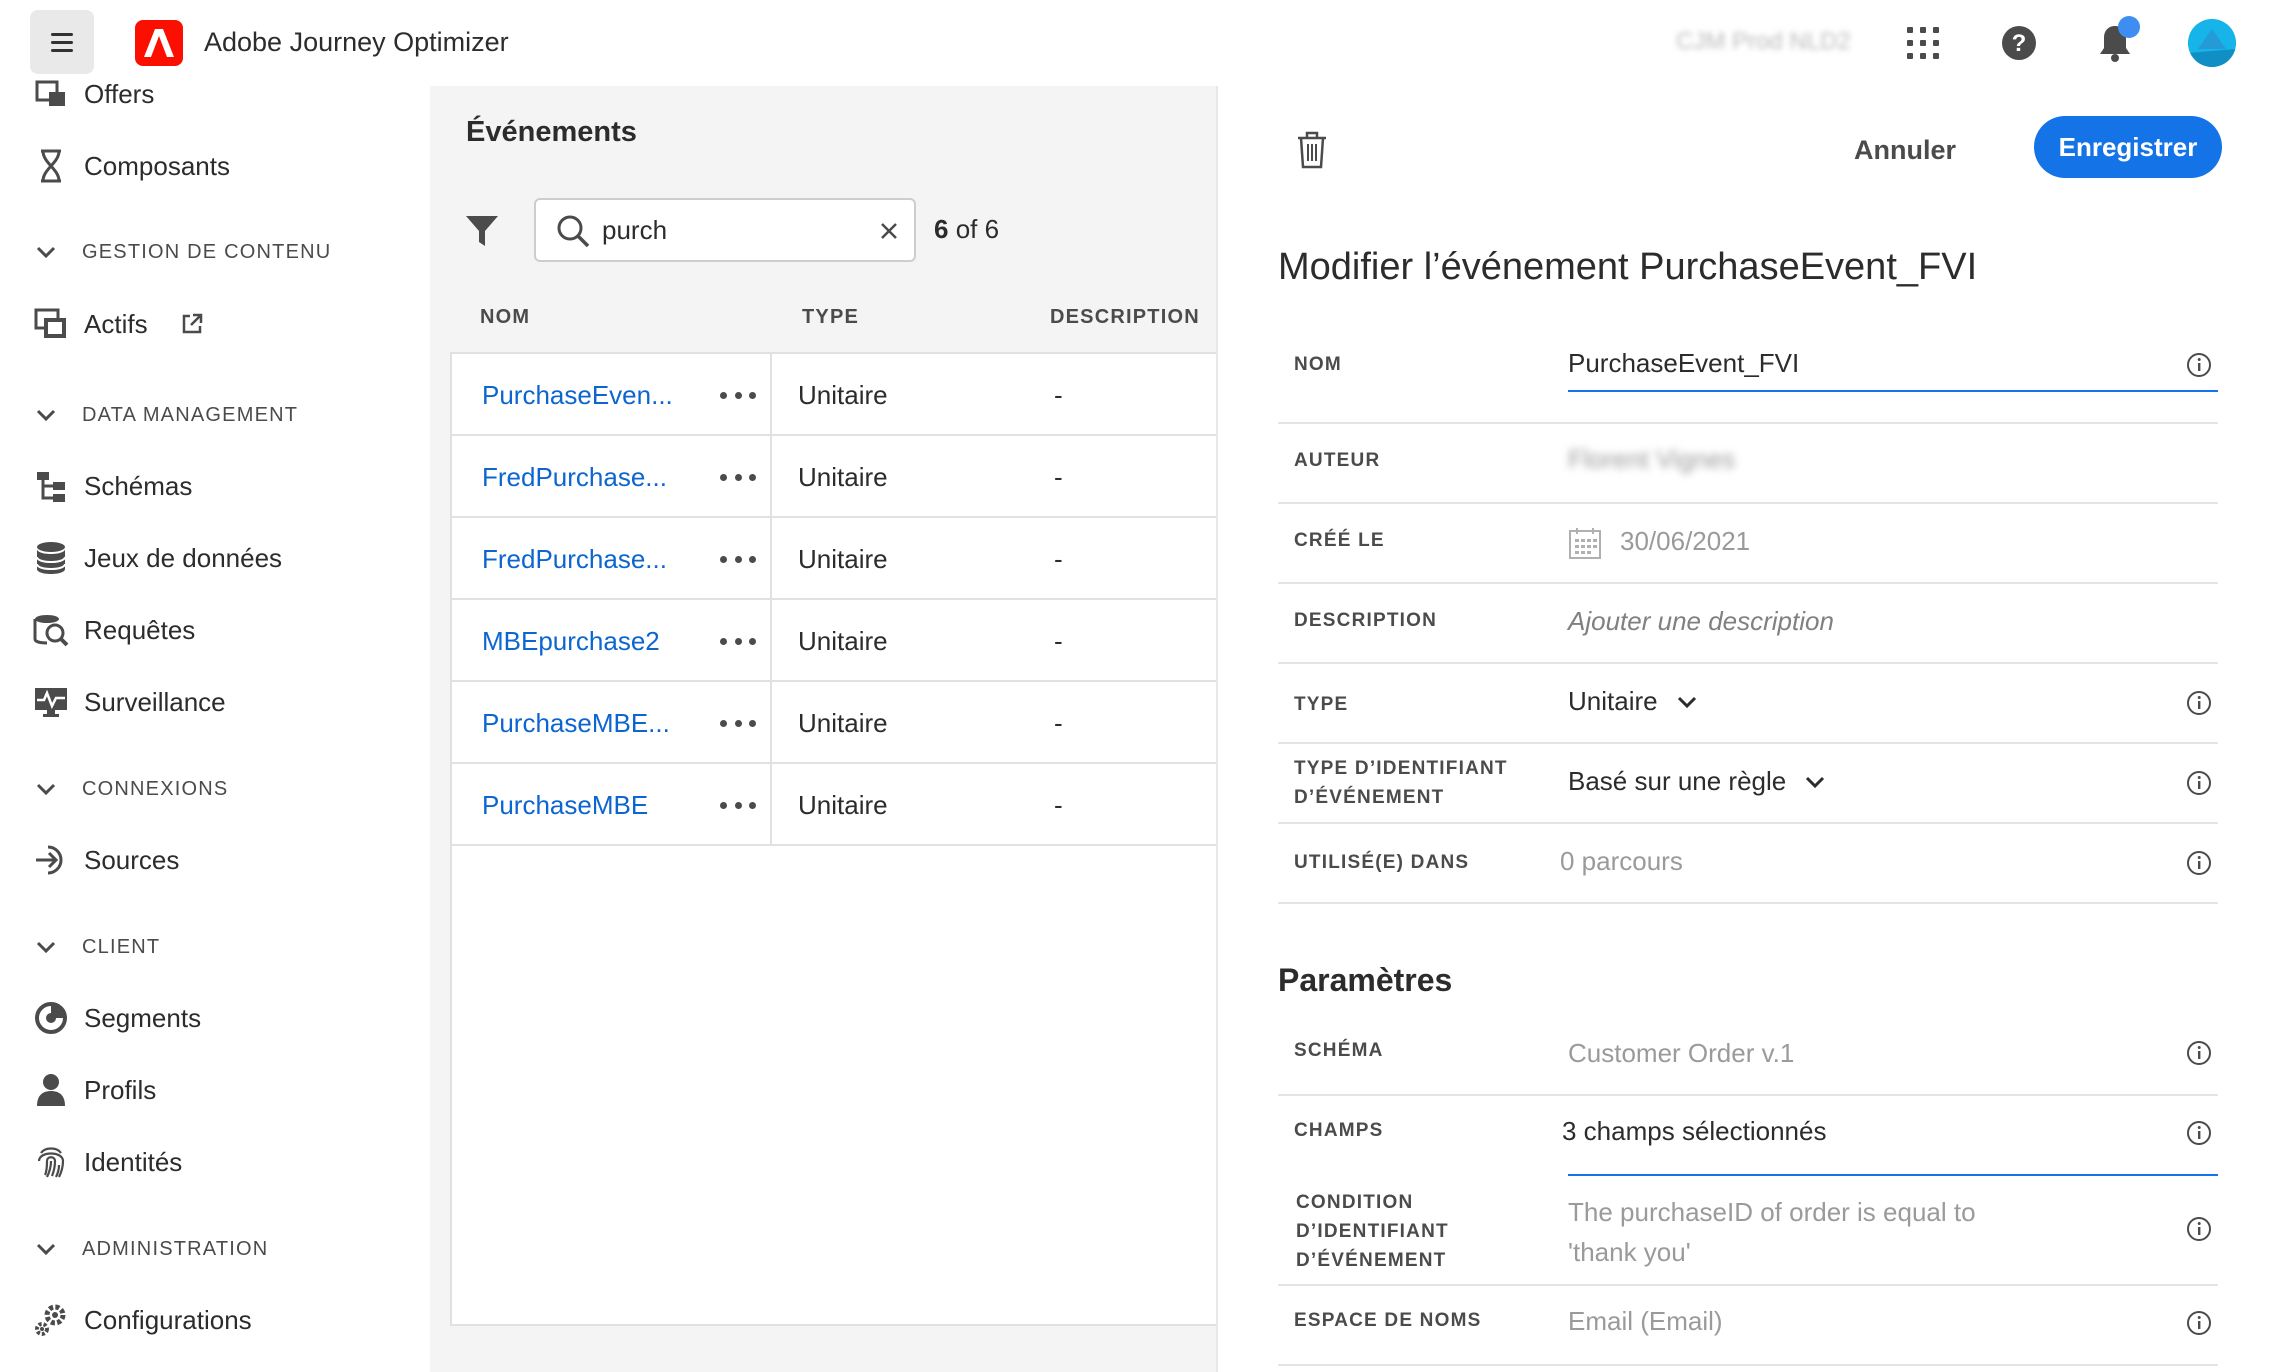  Describe the element at coordinates (1339, 540) in the screenshot. I see `field-label: CRÉÉ LE` at that location.